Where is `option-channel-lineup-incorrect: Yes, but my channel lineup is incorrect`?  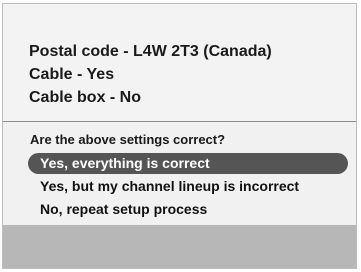 option-channel-lineup-incorrect: Yes, but my channel lineup is incorrect is located at coordinates (169, 186).